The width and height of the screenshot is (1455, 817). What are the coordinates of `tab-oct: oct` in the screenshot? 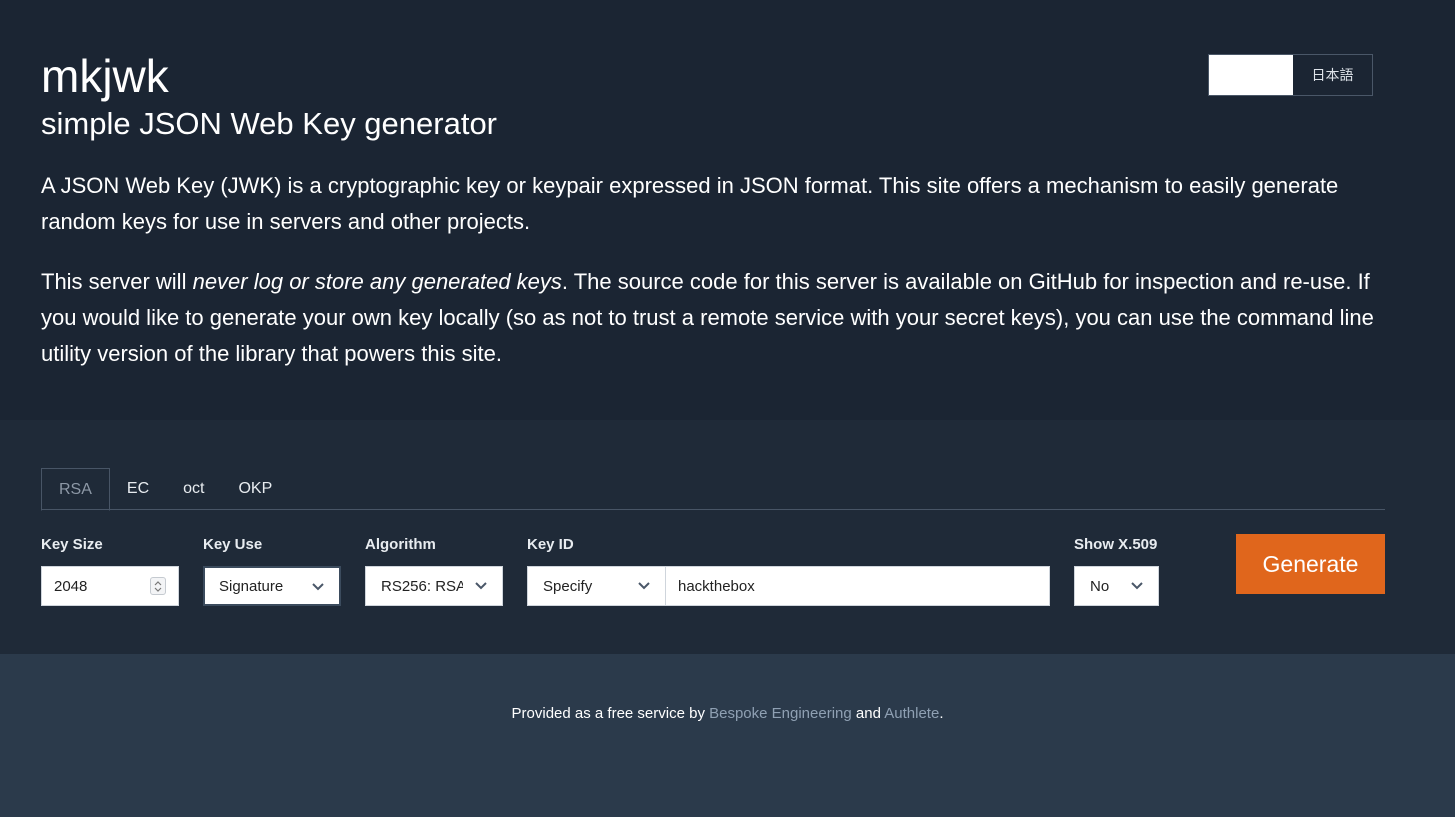 It's located at (193, 489).